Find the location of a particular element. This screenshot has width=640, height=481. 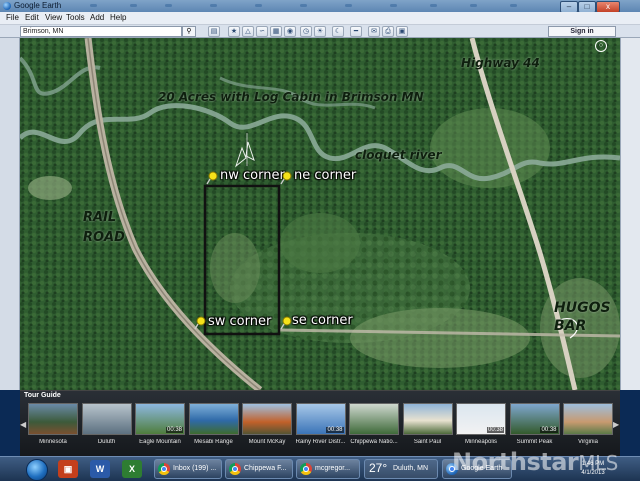

tour-label: Virginia is located at coordinates (588, 442).